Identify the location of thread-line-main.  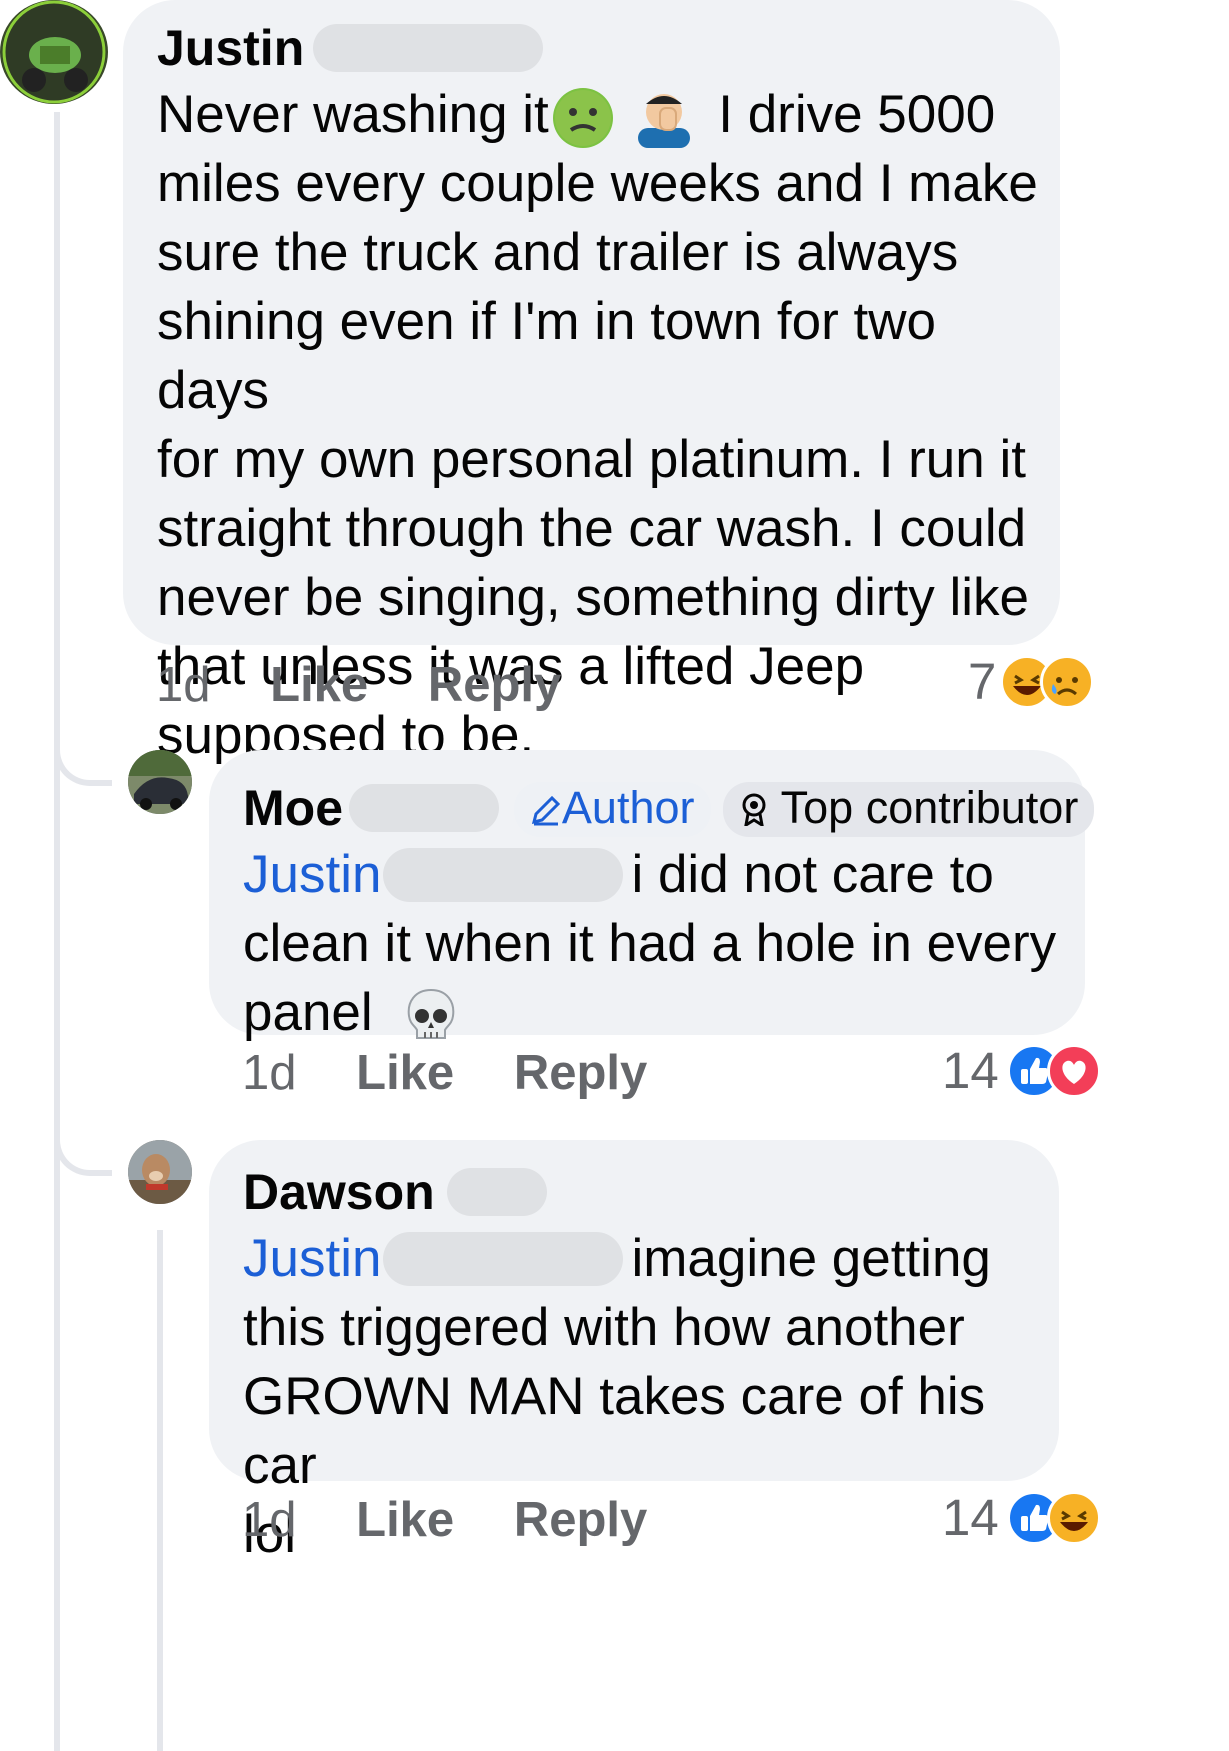
(57, 931).